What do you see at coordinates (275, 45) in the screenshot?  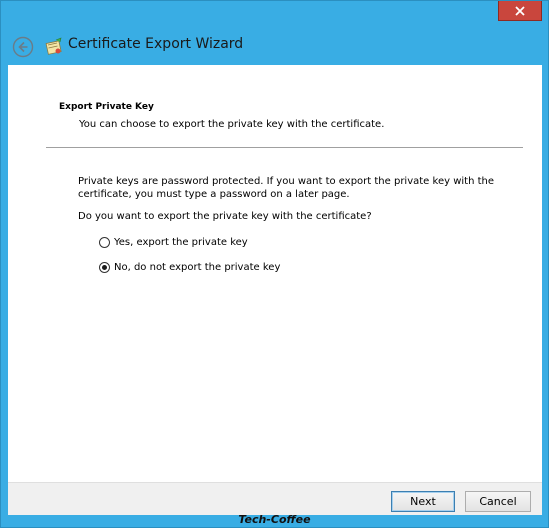 I see `wizard-header: Certificate Export Wizard` at bounding box center [275, 45].